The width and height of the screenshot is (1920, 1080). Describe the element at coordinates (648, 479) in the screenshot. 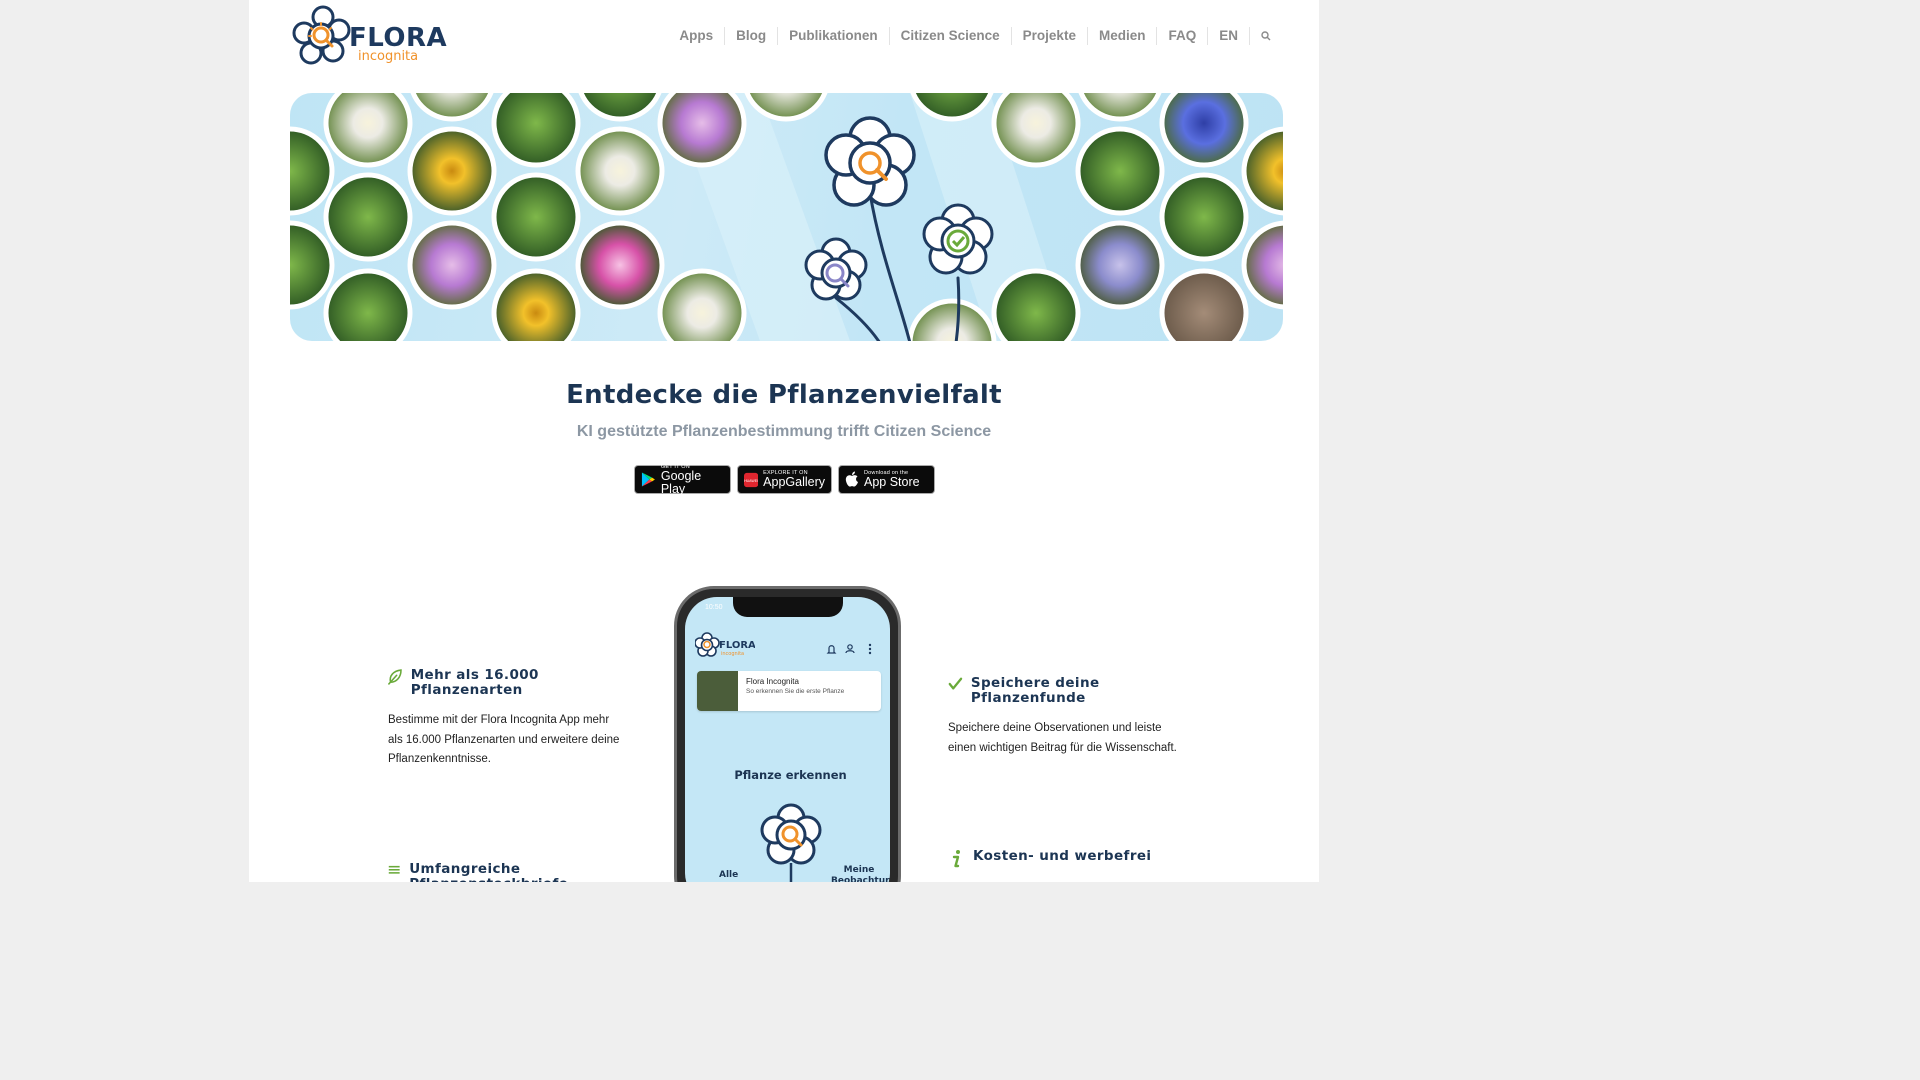

I see `google-play-icon` at that location.